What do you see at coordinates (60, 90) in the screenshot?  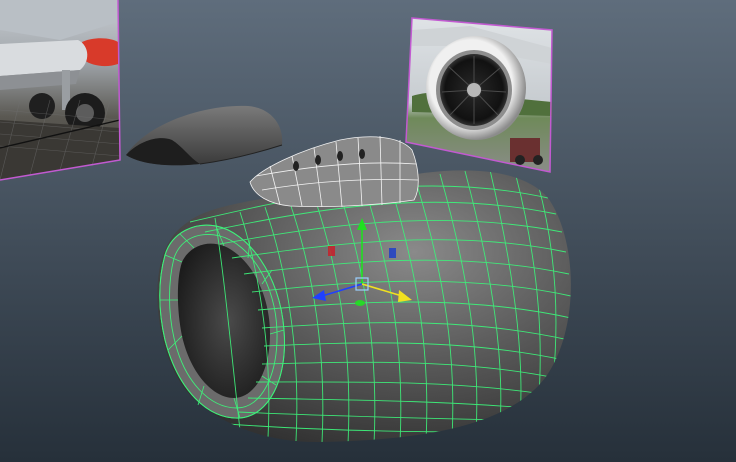 I see `side-reference-image-plane` at bounding box center [60, 90].